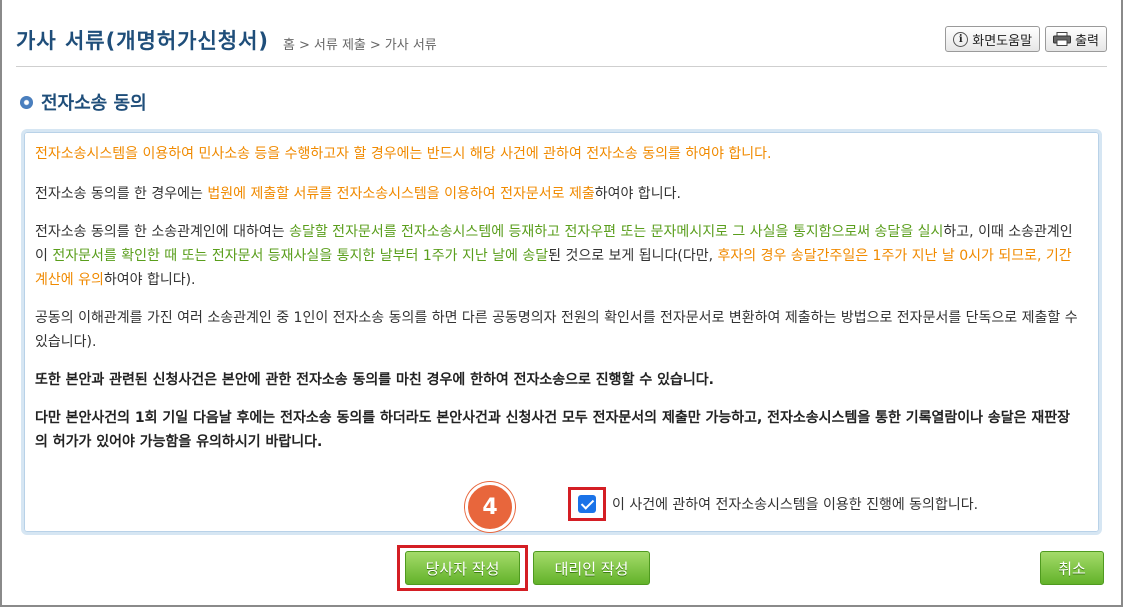 The width and height of the screenshot is (1123, 607). What do you see at coordinates (26, 102) in the screenshot?
I see `bullet-icon` at bounding box center [26, 102].